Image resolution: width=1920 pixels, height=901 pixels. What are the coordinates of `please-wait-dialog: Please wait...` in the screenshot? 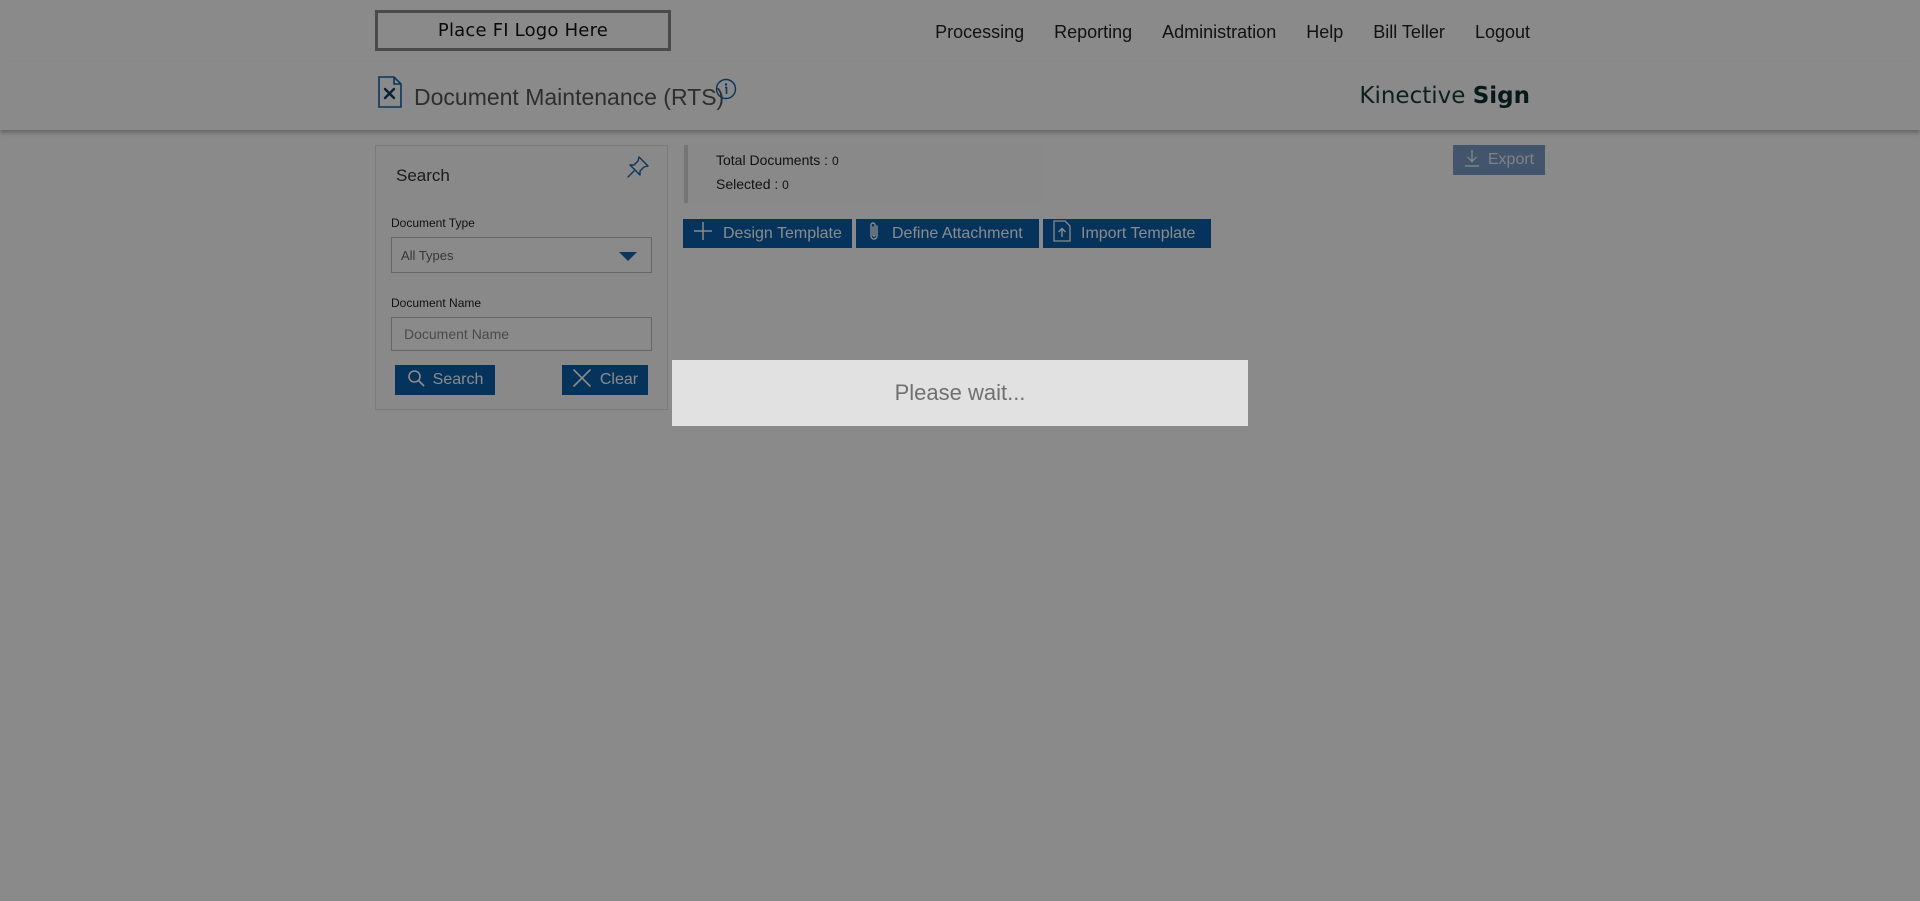 It's located at (960, 393).